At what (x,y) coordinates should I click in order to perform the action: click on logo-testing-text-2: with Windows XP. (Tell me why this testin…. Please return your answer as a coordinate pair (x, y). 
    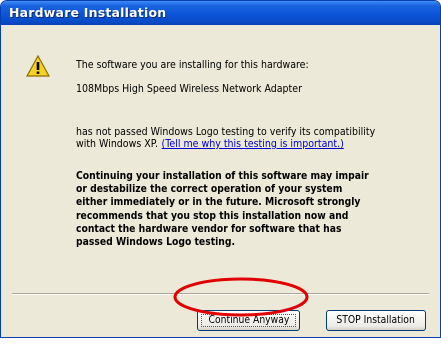
    Looking at the image, I should click on (233, 144).